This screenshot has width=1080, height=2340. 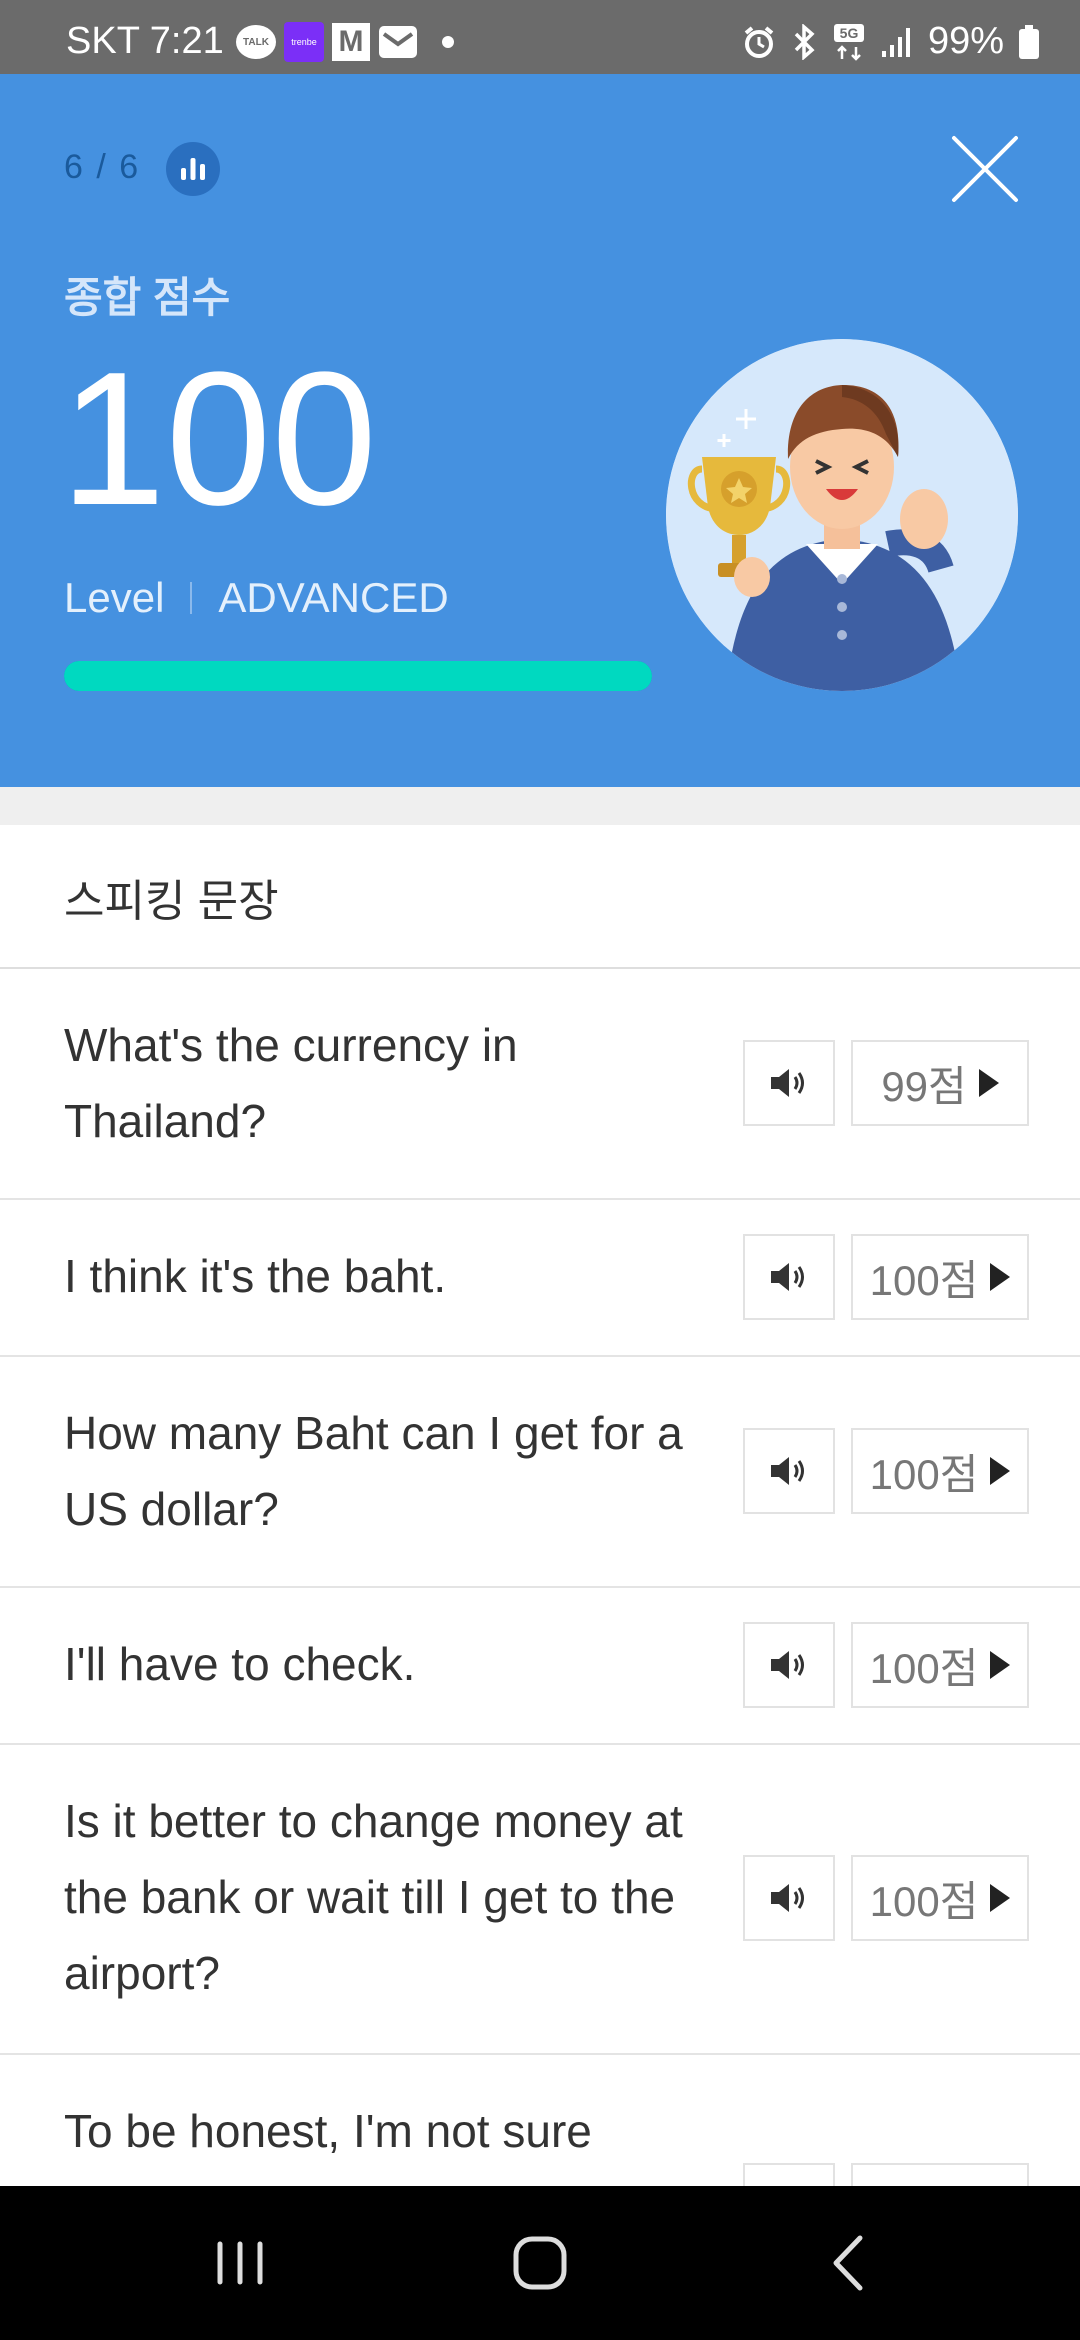 I want to click on stats-button, so click(x=193, y=169).